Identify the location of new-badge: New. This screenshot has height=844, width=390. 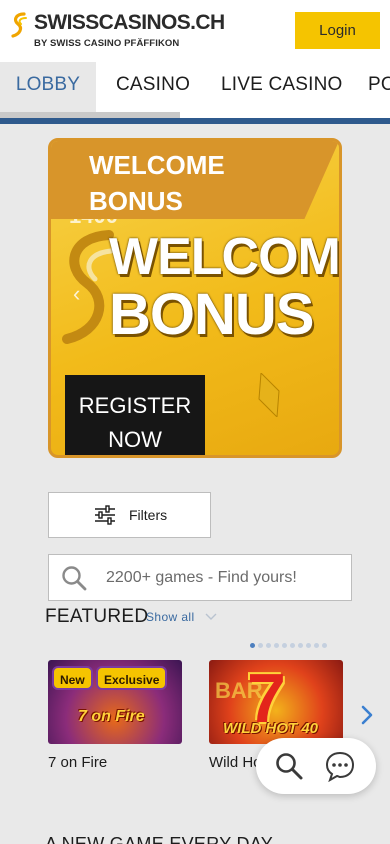
(72, 678).